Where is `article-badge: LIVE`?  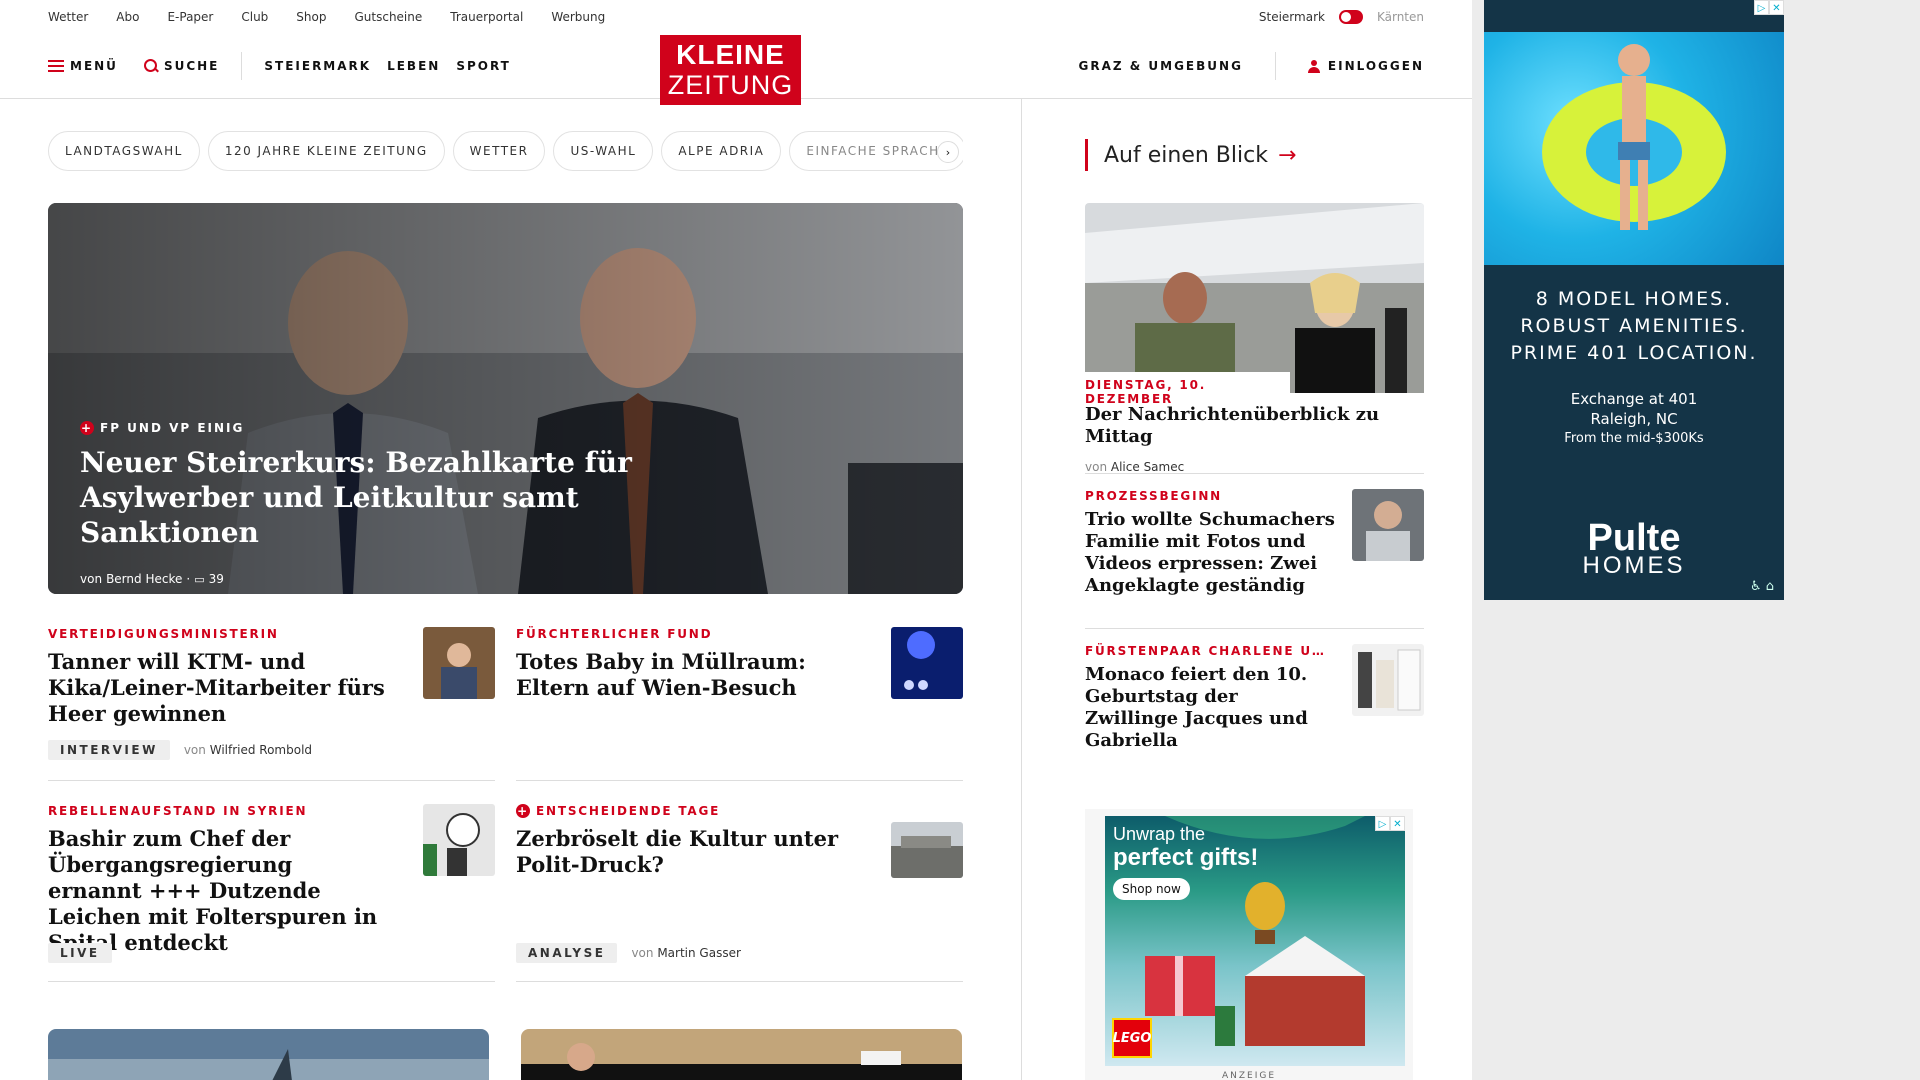 article-badge: LIVE is located at coordinates (80, 953).